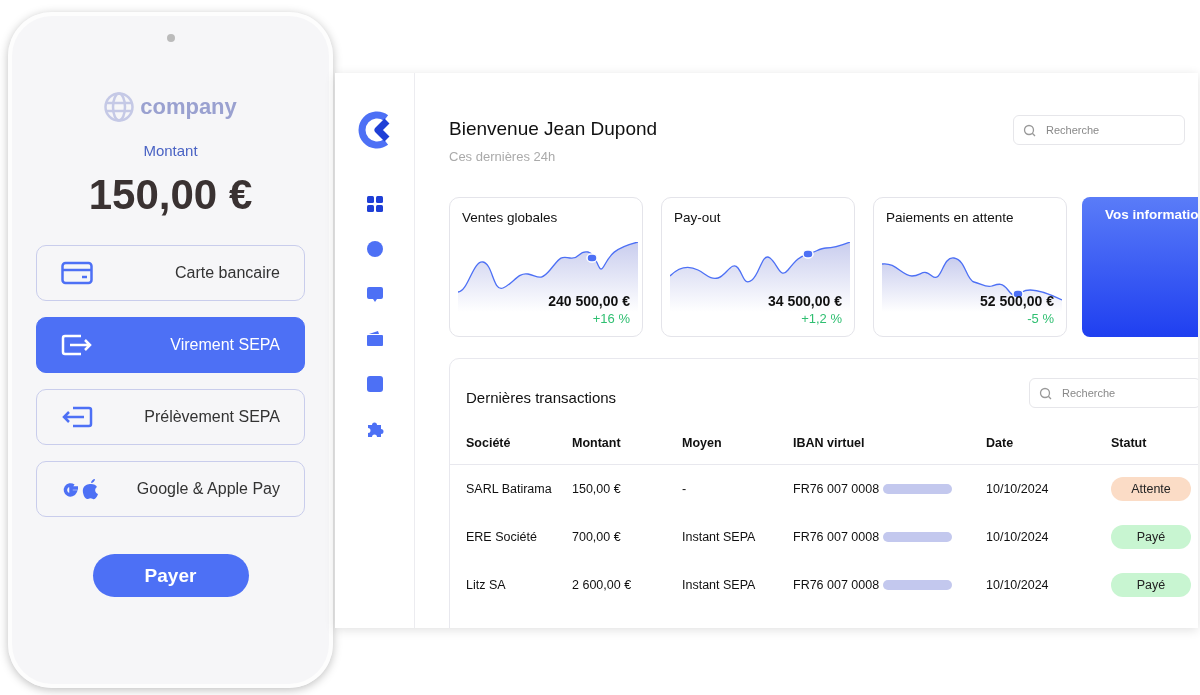 This screenshot has height=695, width=1200. I want to click on square-icon, so click(374, 384).